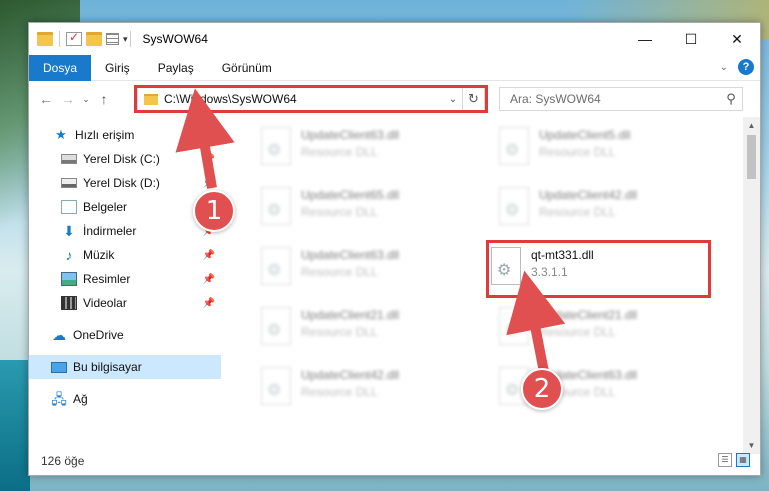 The height and width of the screenshot is (491, 769). I want to click on callout-2: 2, so click(542, 389).